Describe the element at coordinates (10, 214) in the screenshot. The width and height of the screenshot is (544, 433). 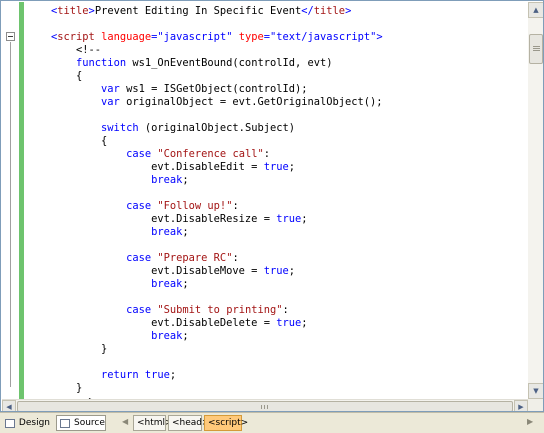
I see `outline-guide-line` at that location.